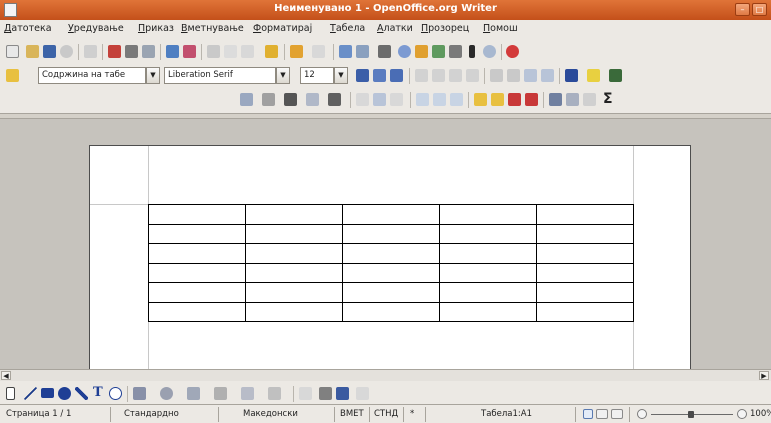 The width and height of the screenshot is (771, 423). I want to click on zoom-icon, so click(489, 51).